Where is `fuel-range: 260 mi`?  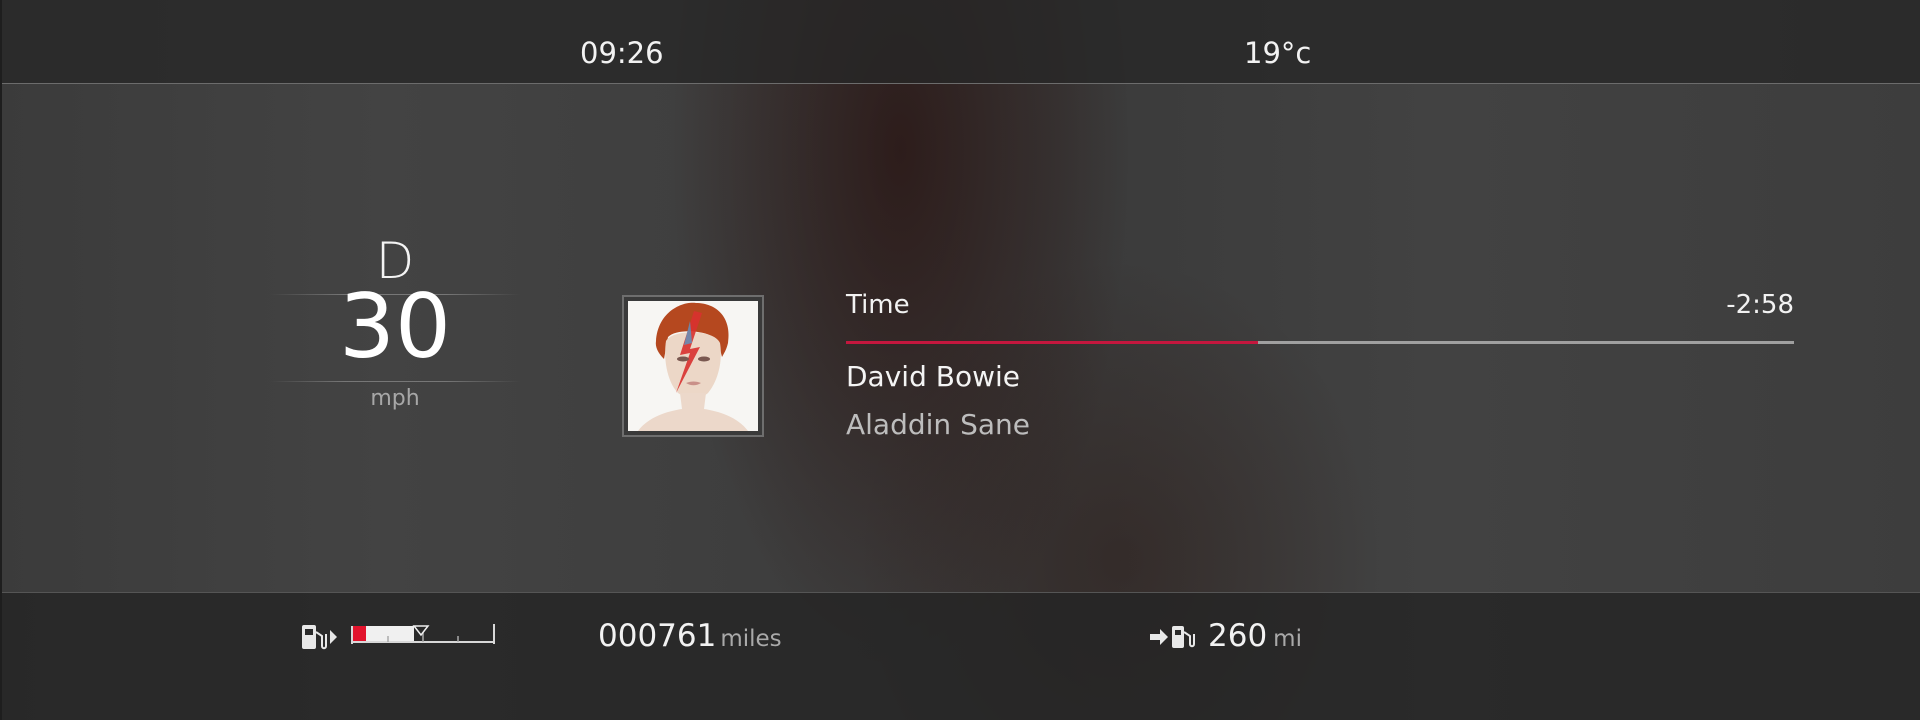
fuel-range: 260 mi is located at coordinates (1255, 636).